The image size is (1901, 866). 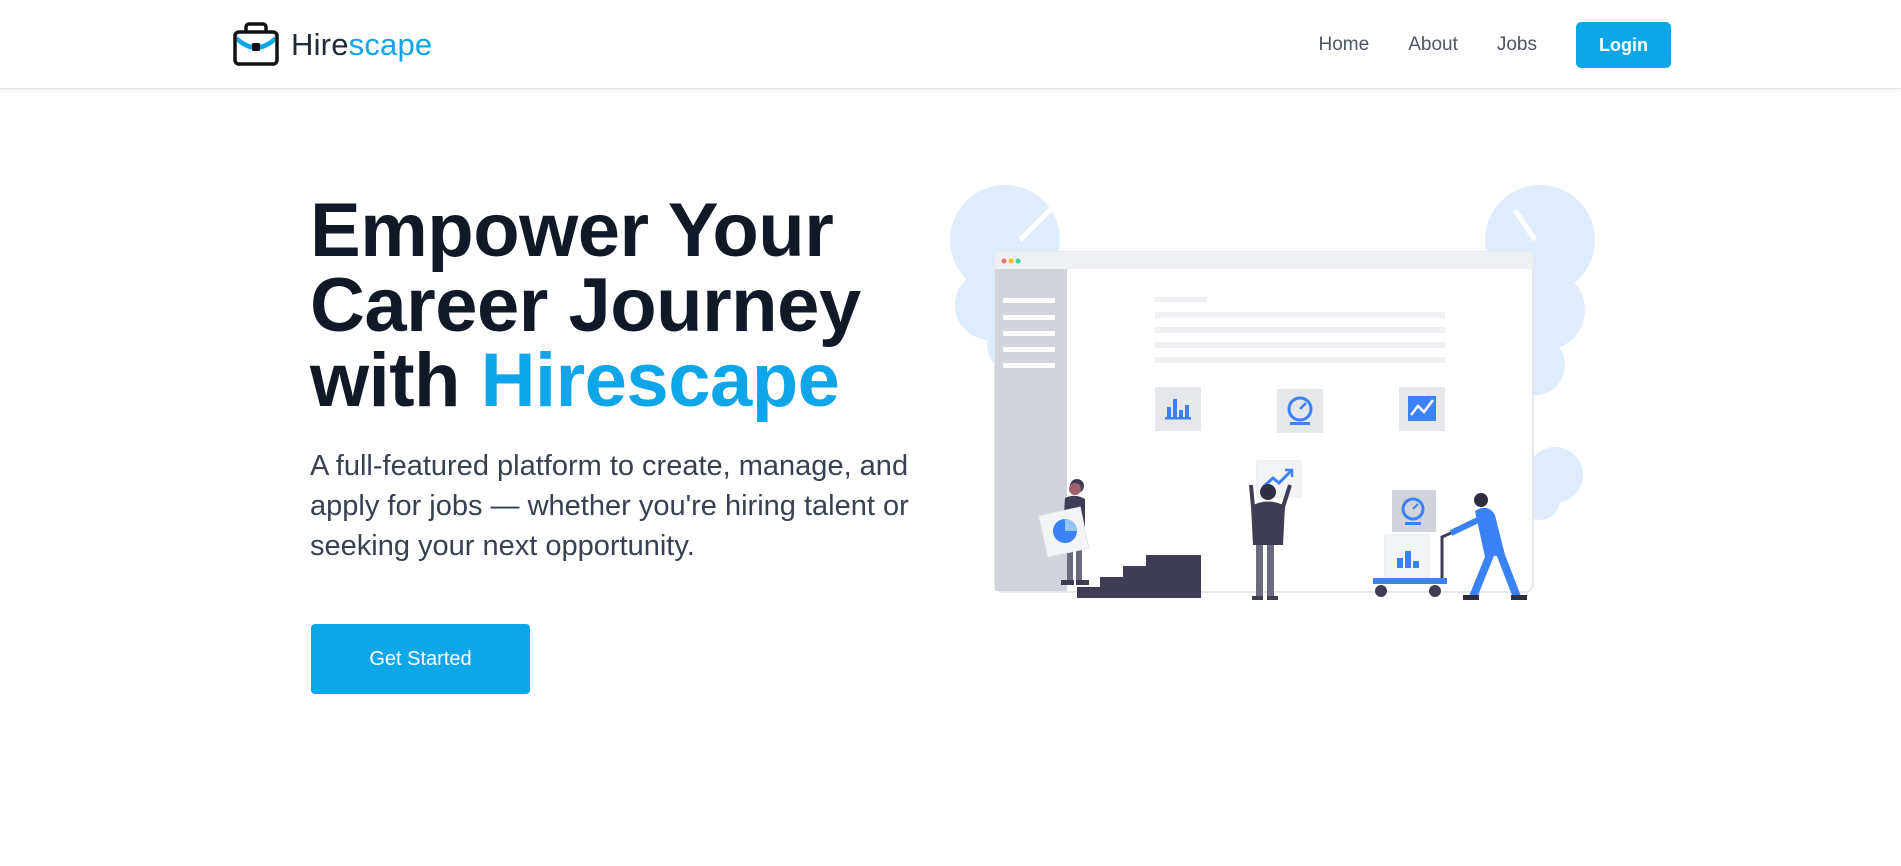 What do you see at coordinates (1495, 45) in the screenshot?
I see `main-nav: Home About Jobs Login` at bounding box center [1495, 45].